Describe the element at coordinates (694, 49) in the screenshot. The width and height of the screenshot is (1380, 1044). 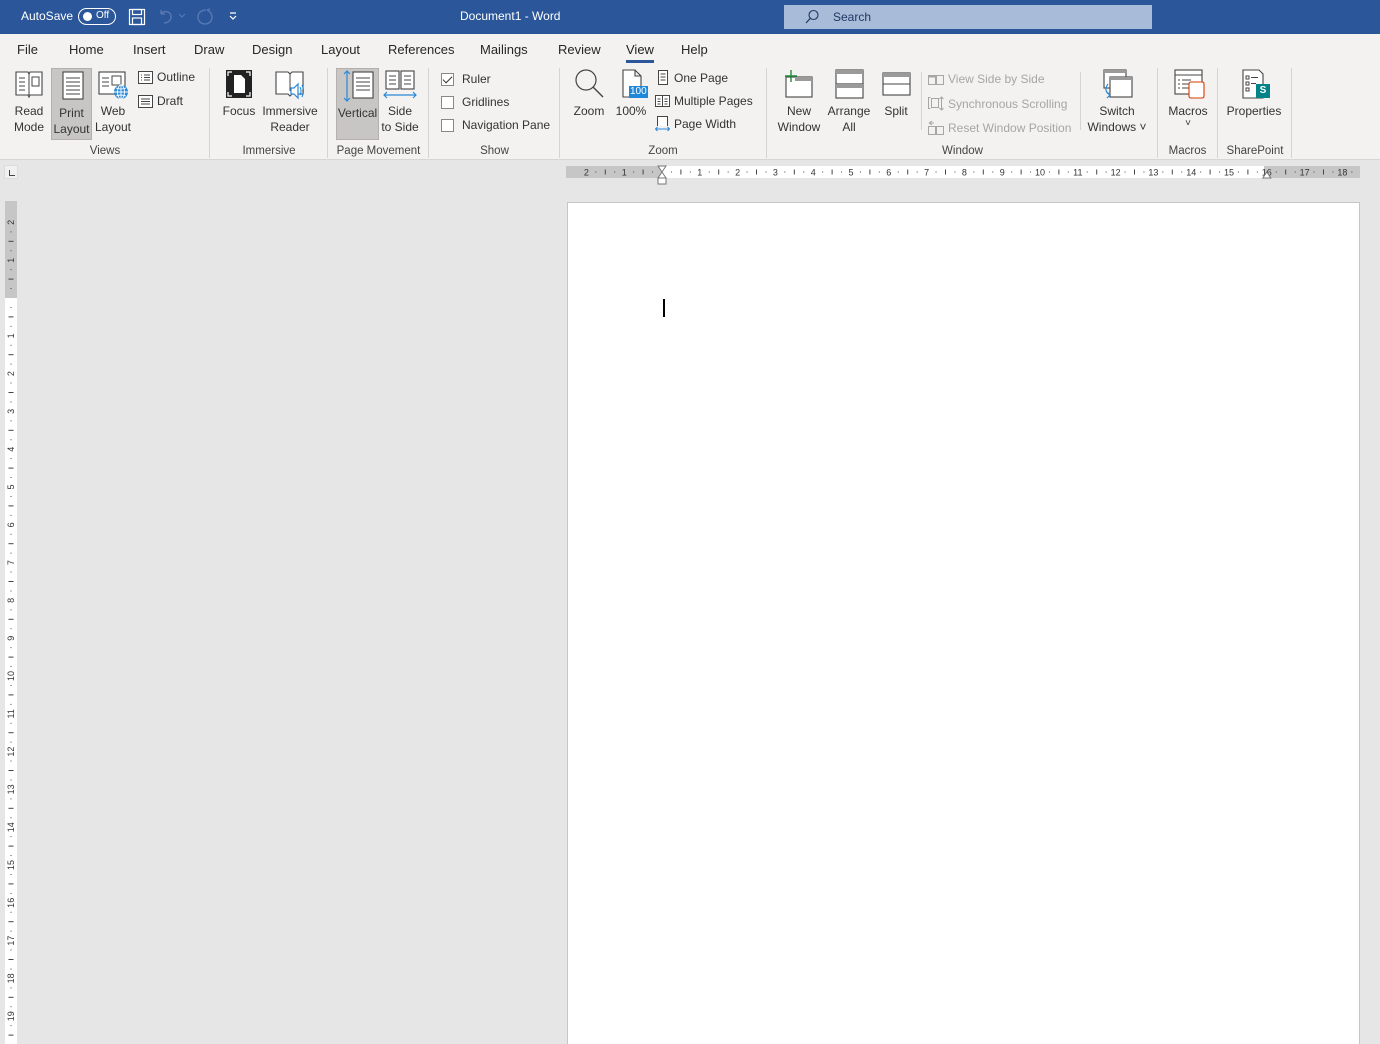
I see `tab-help: Help` at that location.